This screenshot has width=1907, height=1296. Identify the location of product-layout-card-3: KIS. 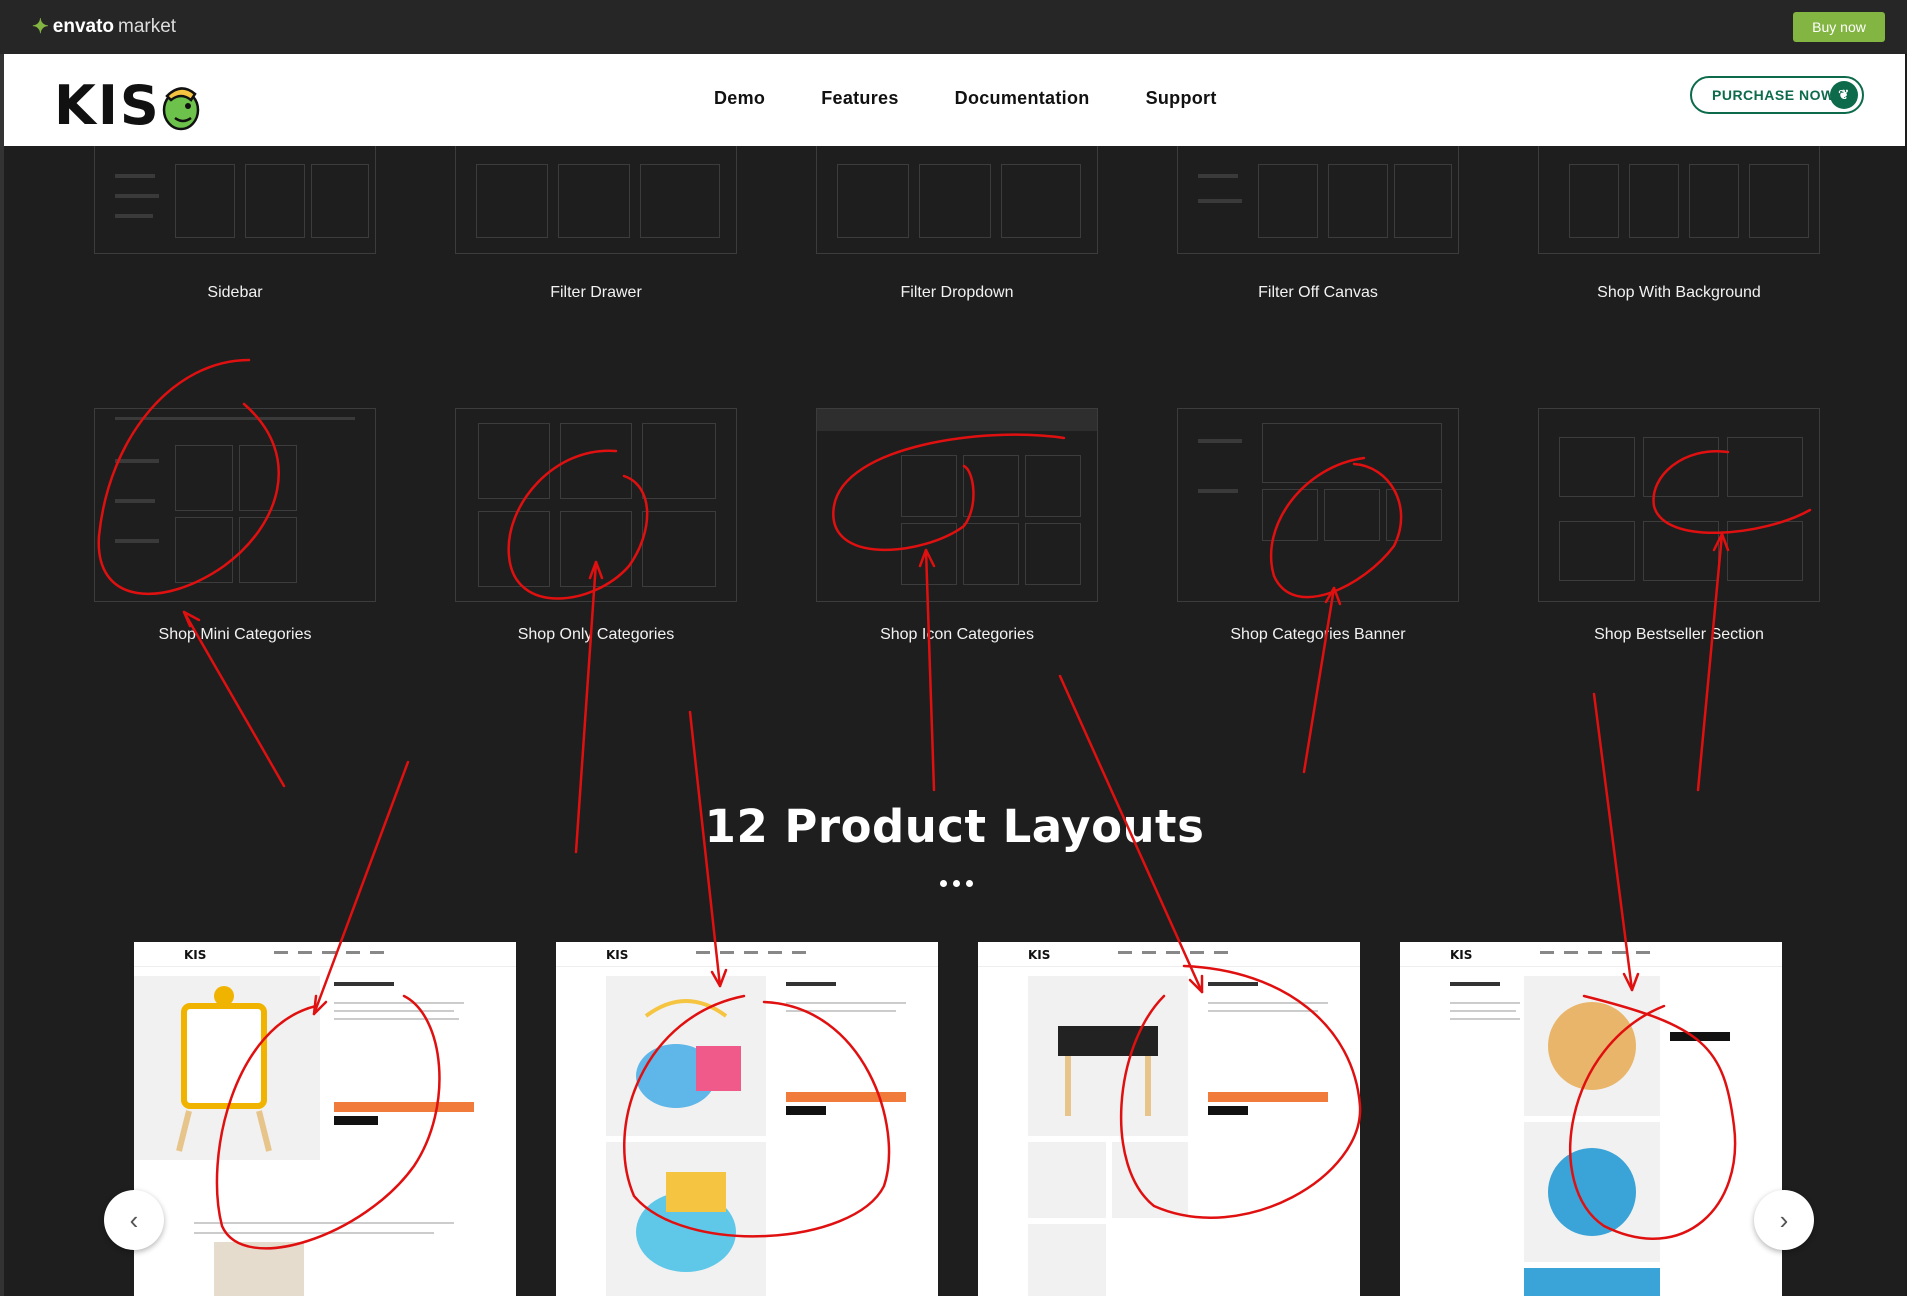
(1169, 1119).